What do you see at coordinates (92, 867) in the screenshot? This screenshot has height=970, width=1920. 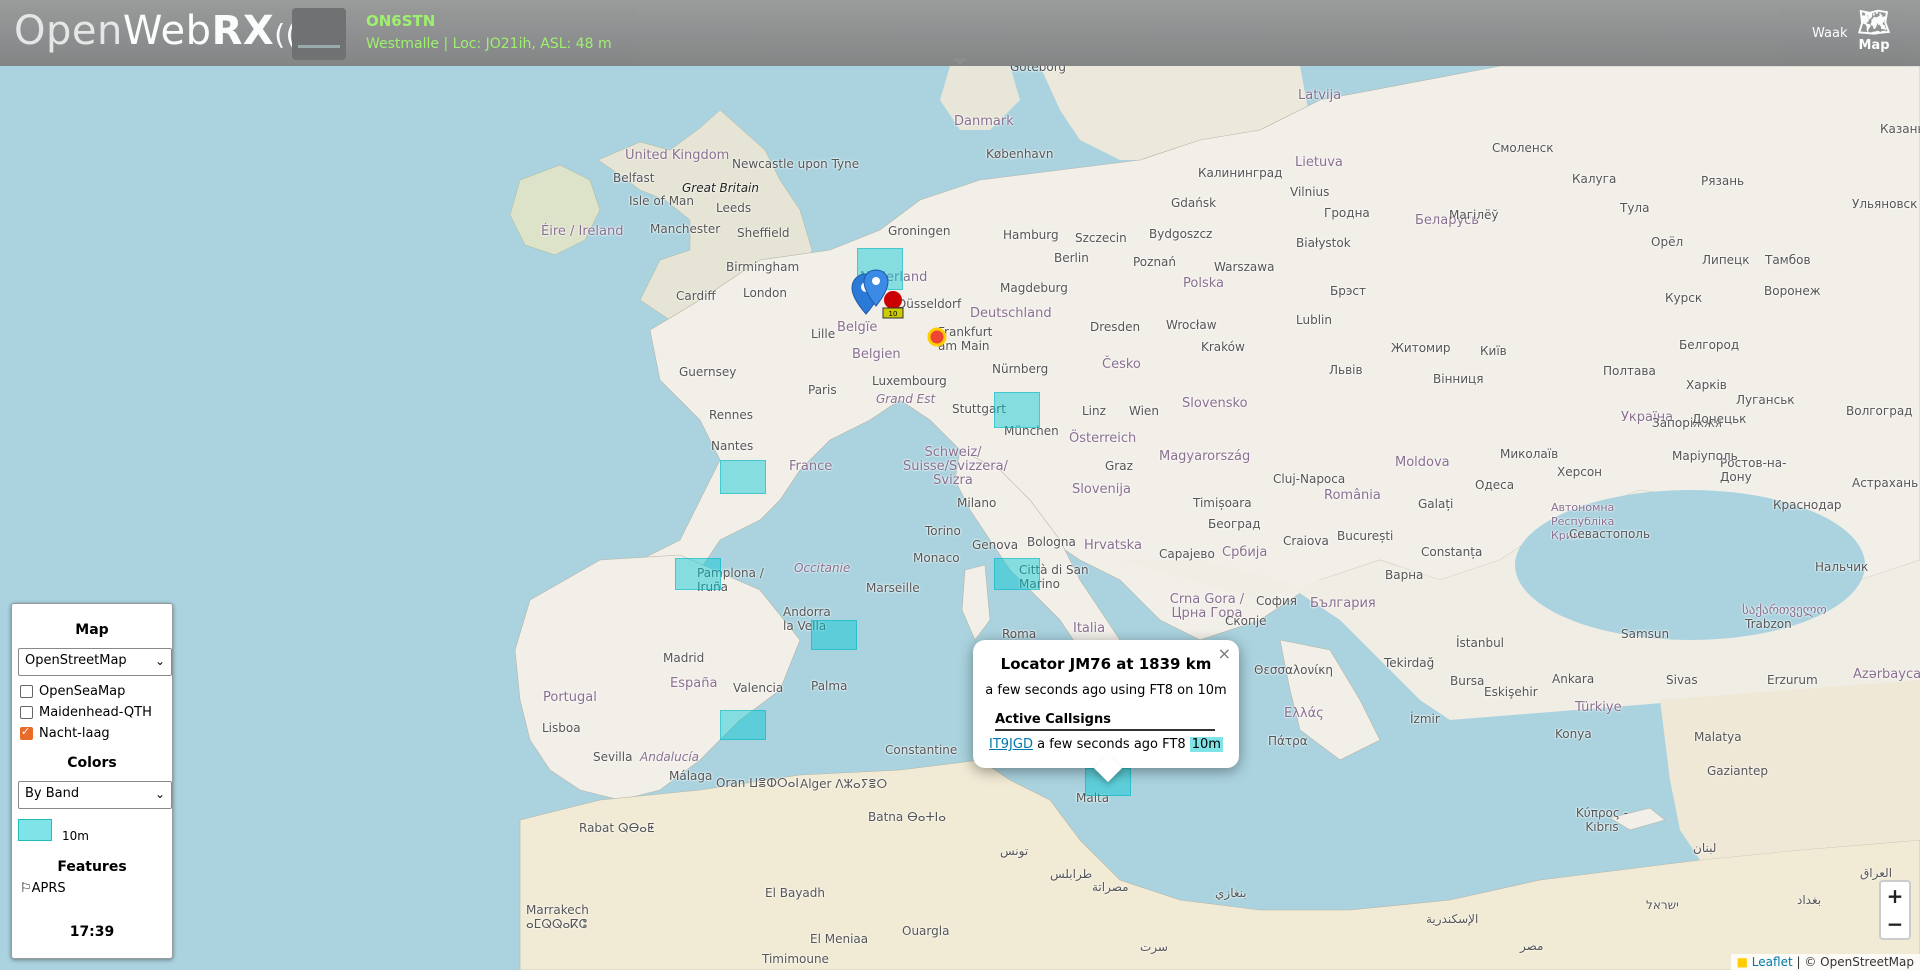 I see `features-heading: Features` at bounding box center [92, 867].